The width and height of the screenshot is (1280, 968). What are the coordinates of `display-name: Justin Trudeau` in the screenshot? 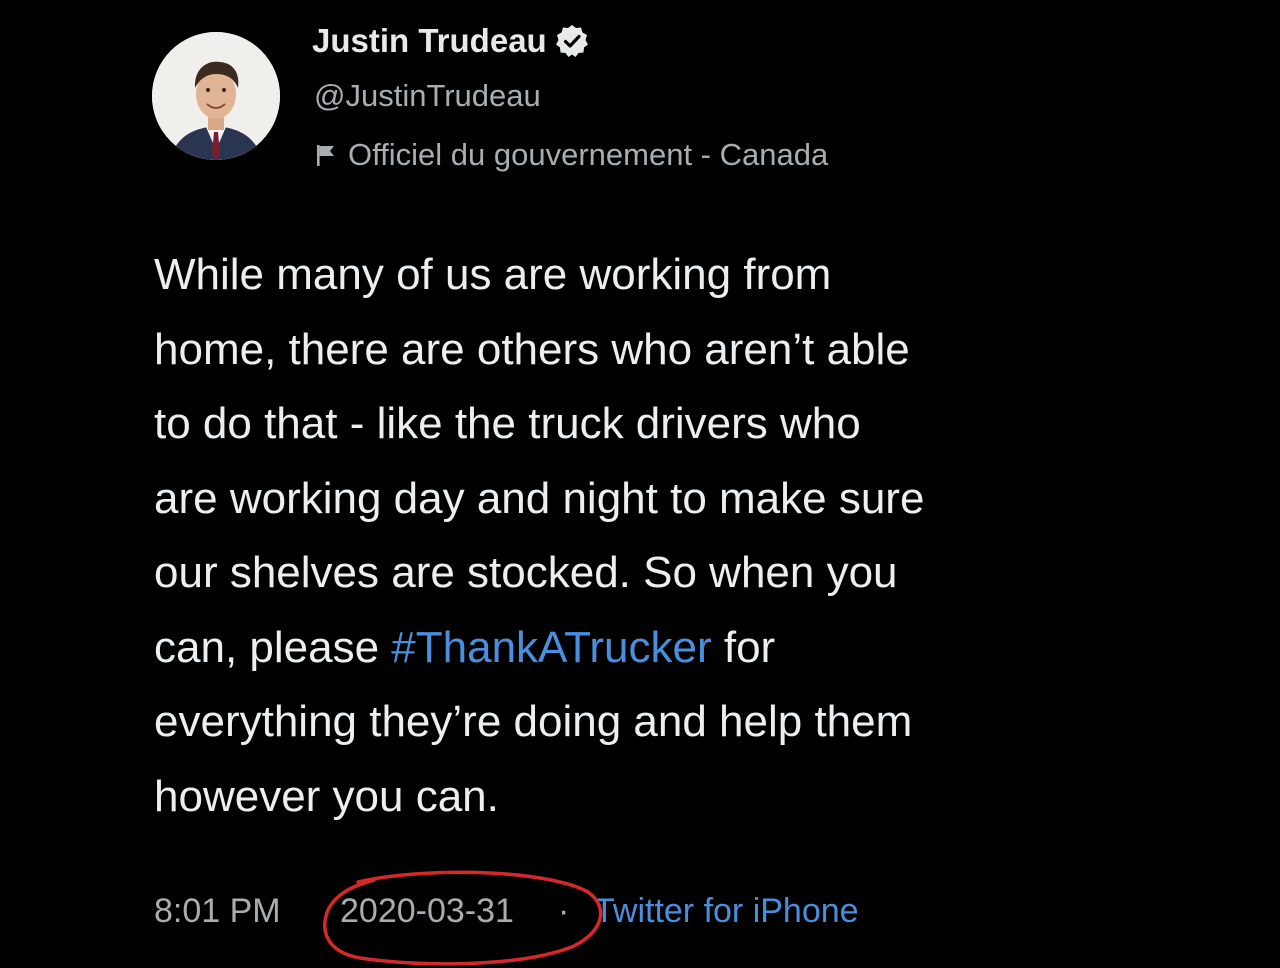 It's located at (450, 41).